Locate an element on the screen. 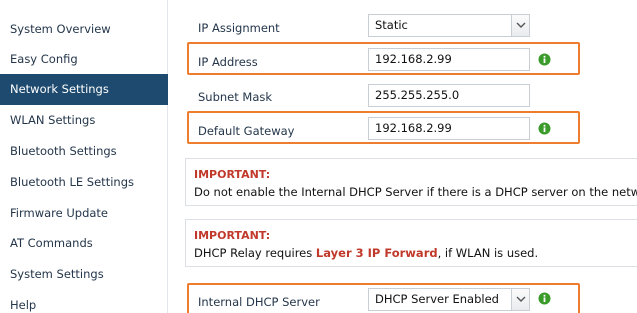  ip-address-label: IP Address is located at coordinates (228, 62).